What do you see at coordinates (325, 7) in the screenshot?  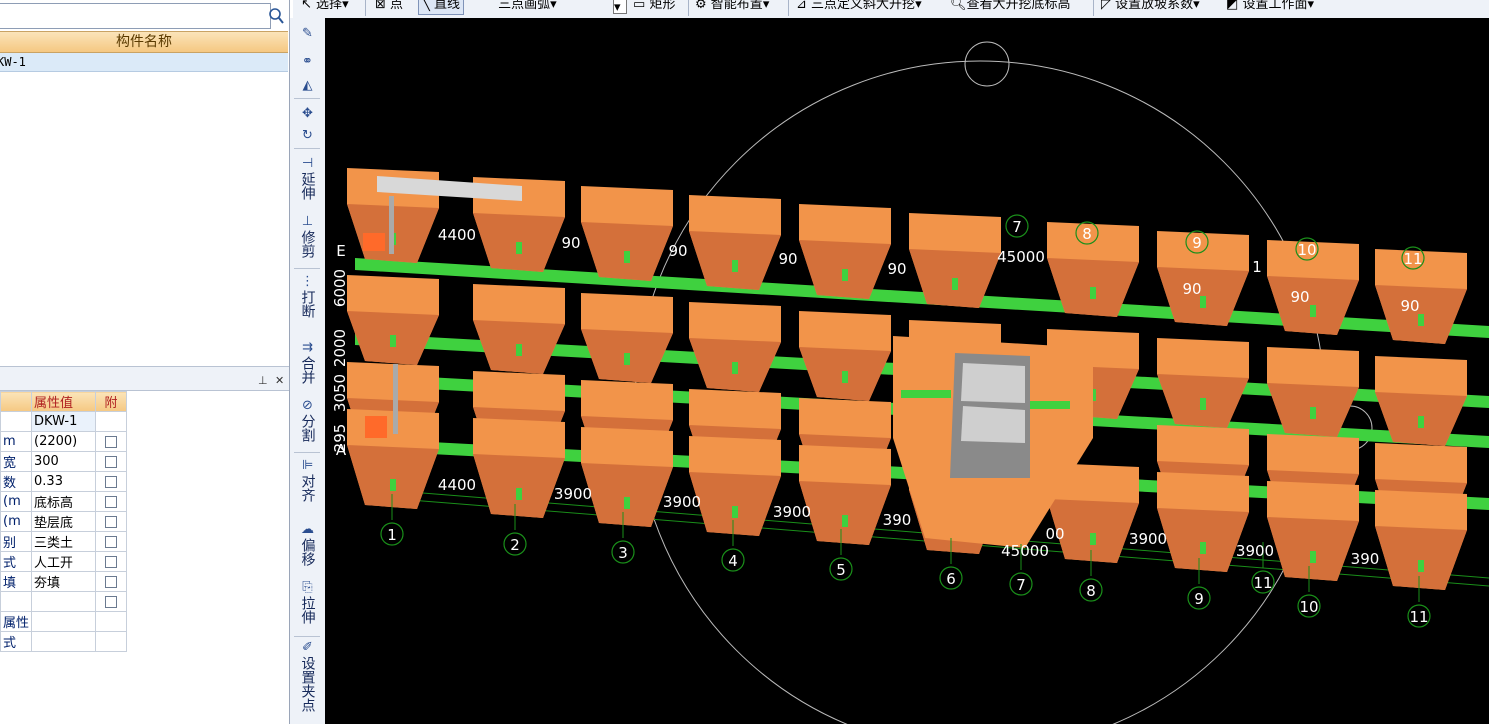 I see `select-tool: ↖ 选择▾` at bounding box center [325, 7].